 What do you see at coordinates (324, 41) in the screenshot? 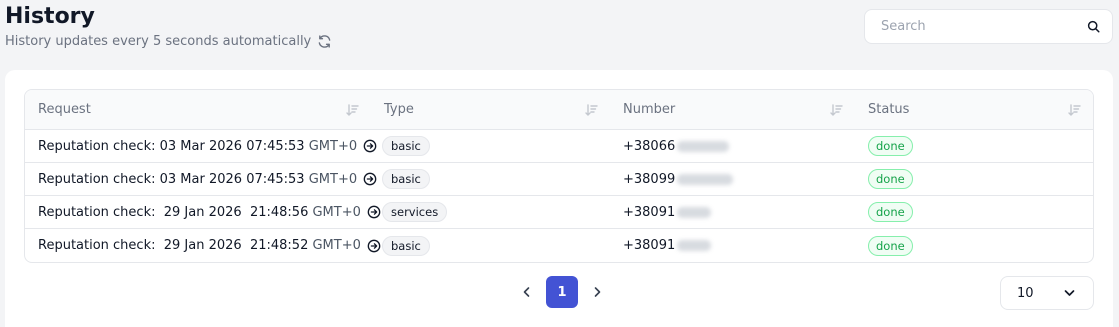
I see `refresh-icon` at bounding box center [324, 41].